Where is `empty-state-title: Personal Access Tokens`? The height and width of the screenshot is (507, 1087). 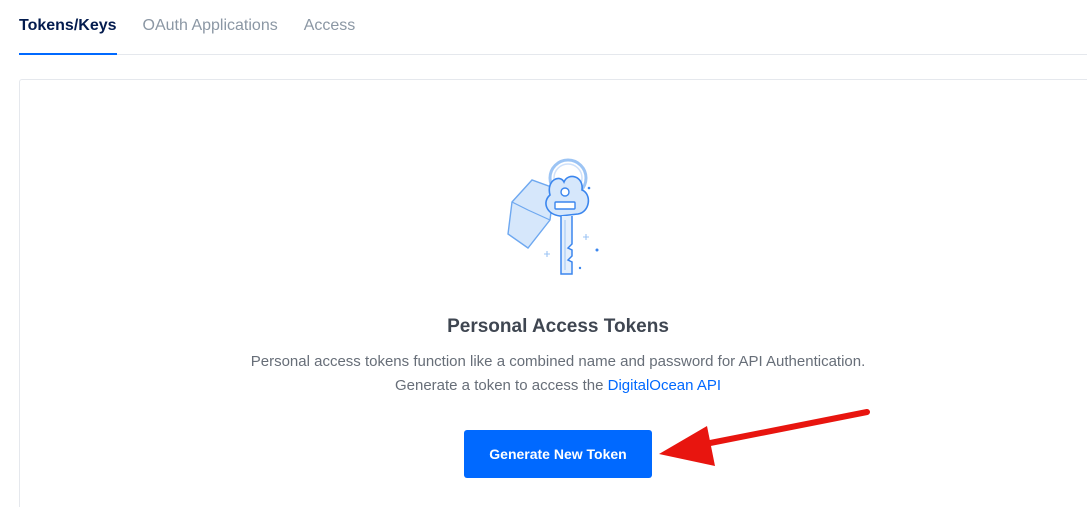
empty-state-title: Personal Access Tokens is located at coordinates (558, 326).